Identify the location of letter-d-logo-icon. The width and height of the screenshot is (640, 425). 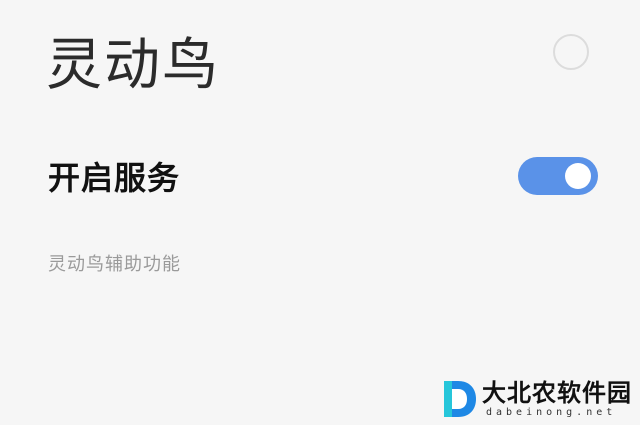
(459, 399).